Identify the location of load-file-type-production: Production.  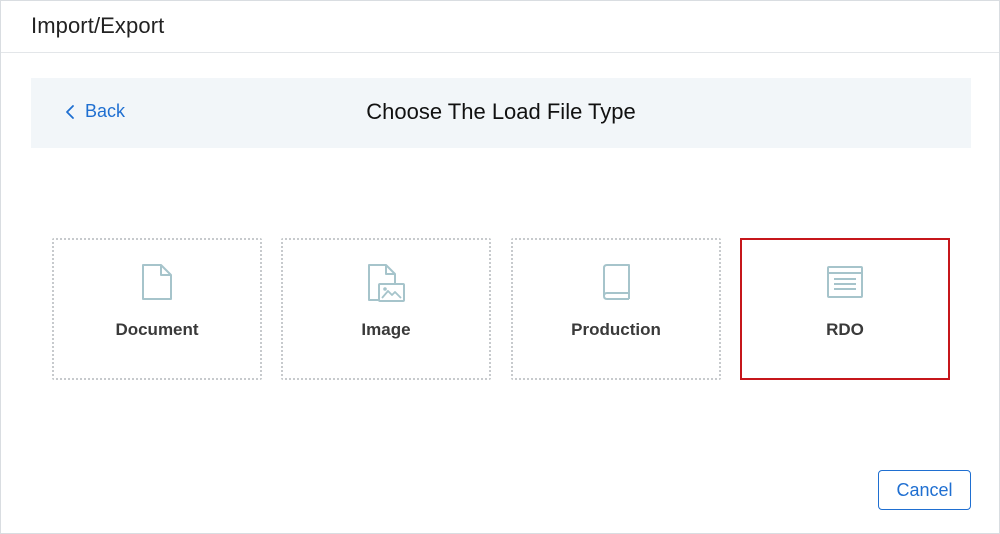
(616, 309).